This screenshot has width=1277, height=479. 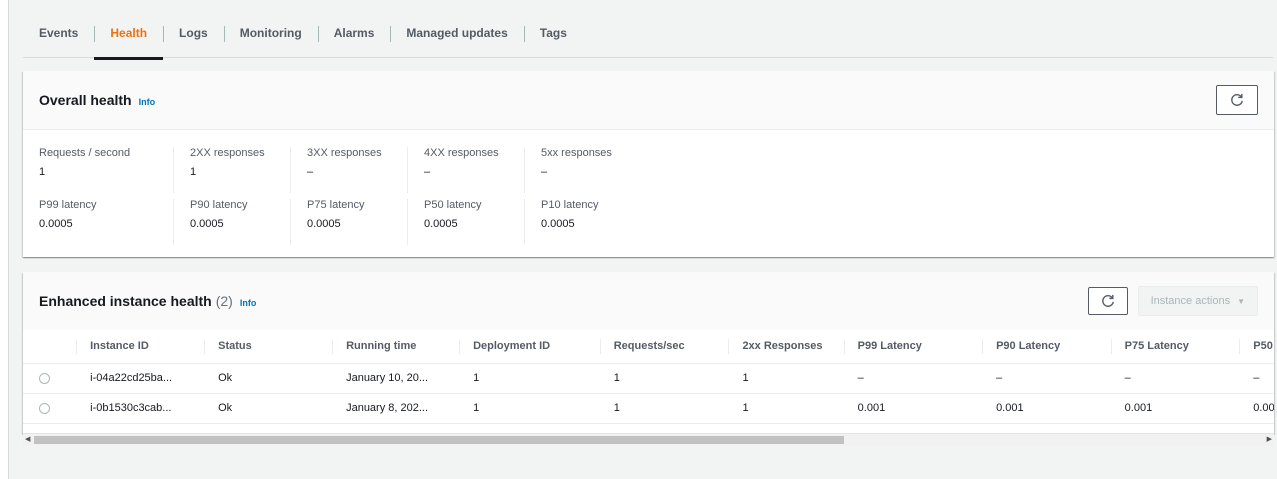 What do you see at coordinates (344, 153) in the screenshot?
I see `metric-label: 3XX responses` at bounding box center [344, 153].